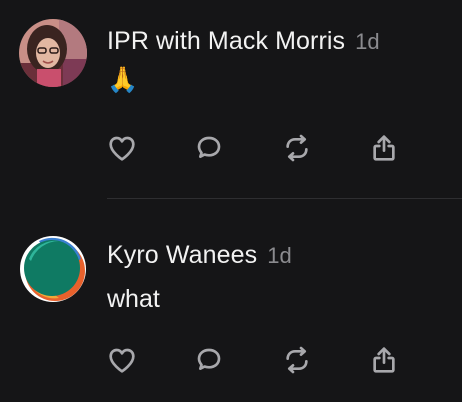 This screenshot has height=402, width=462. I want to click on author-name: Kyro Wanees, so click(182, 255).